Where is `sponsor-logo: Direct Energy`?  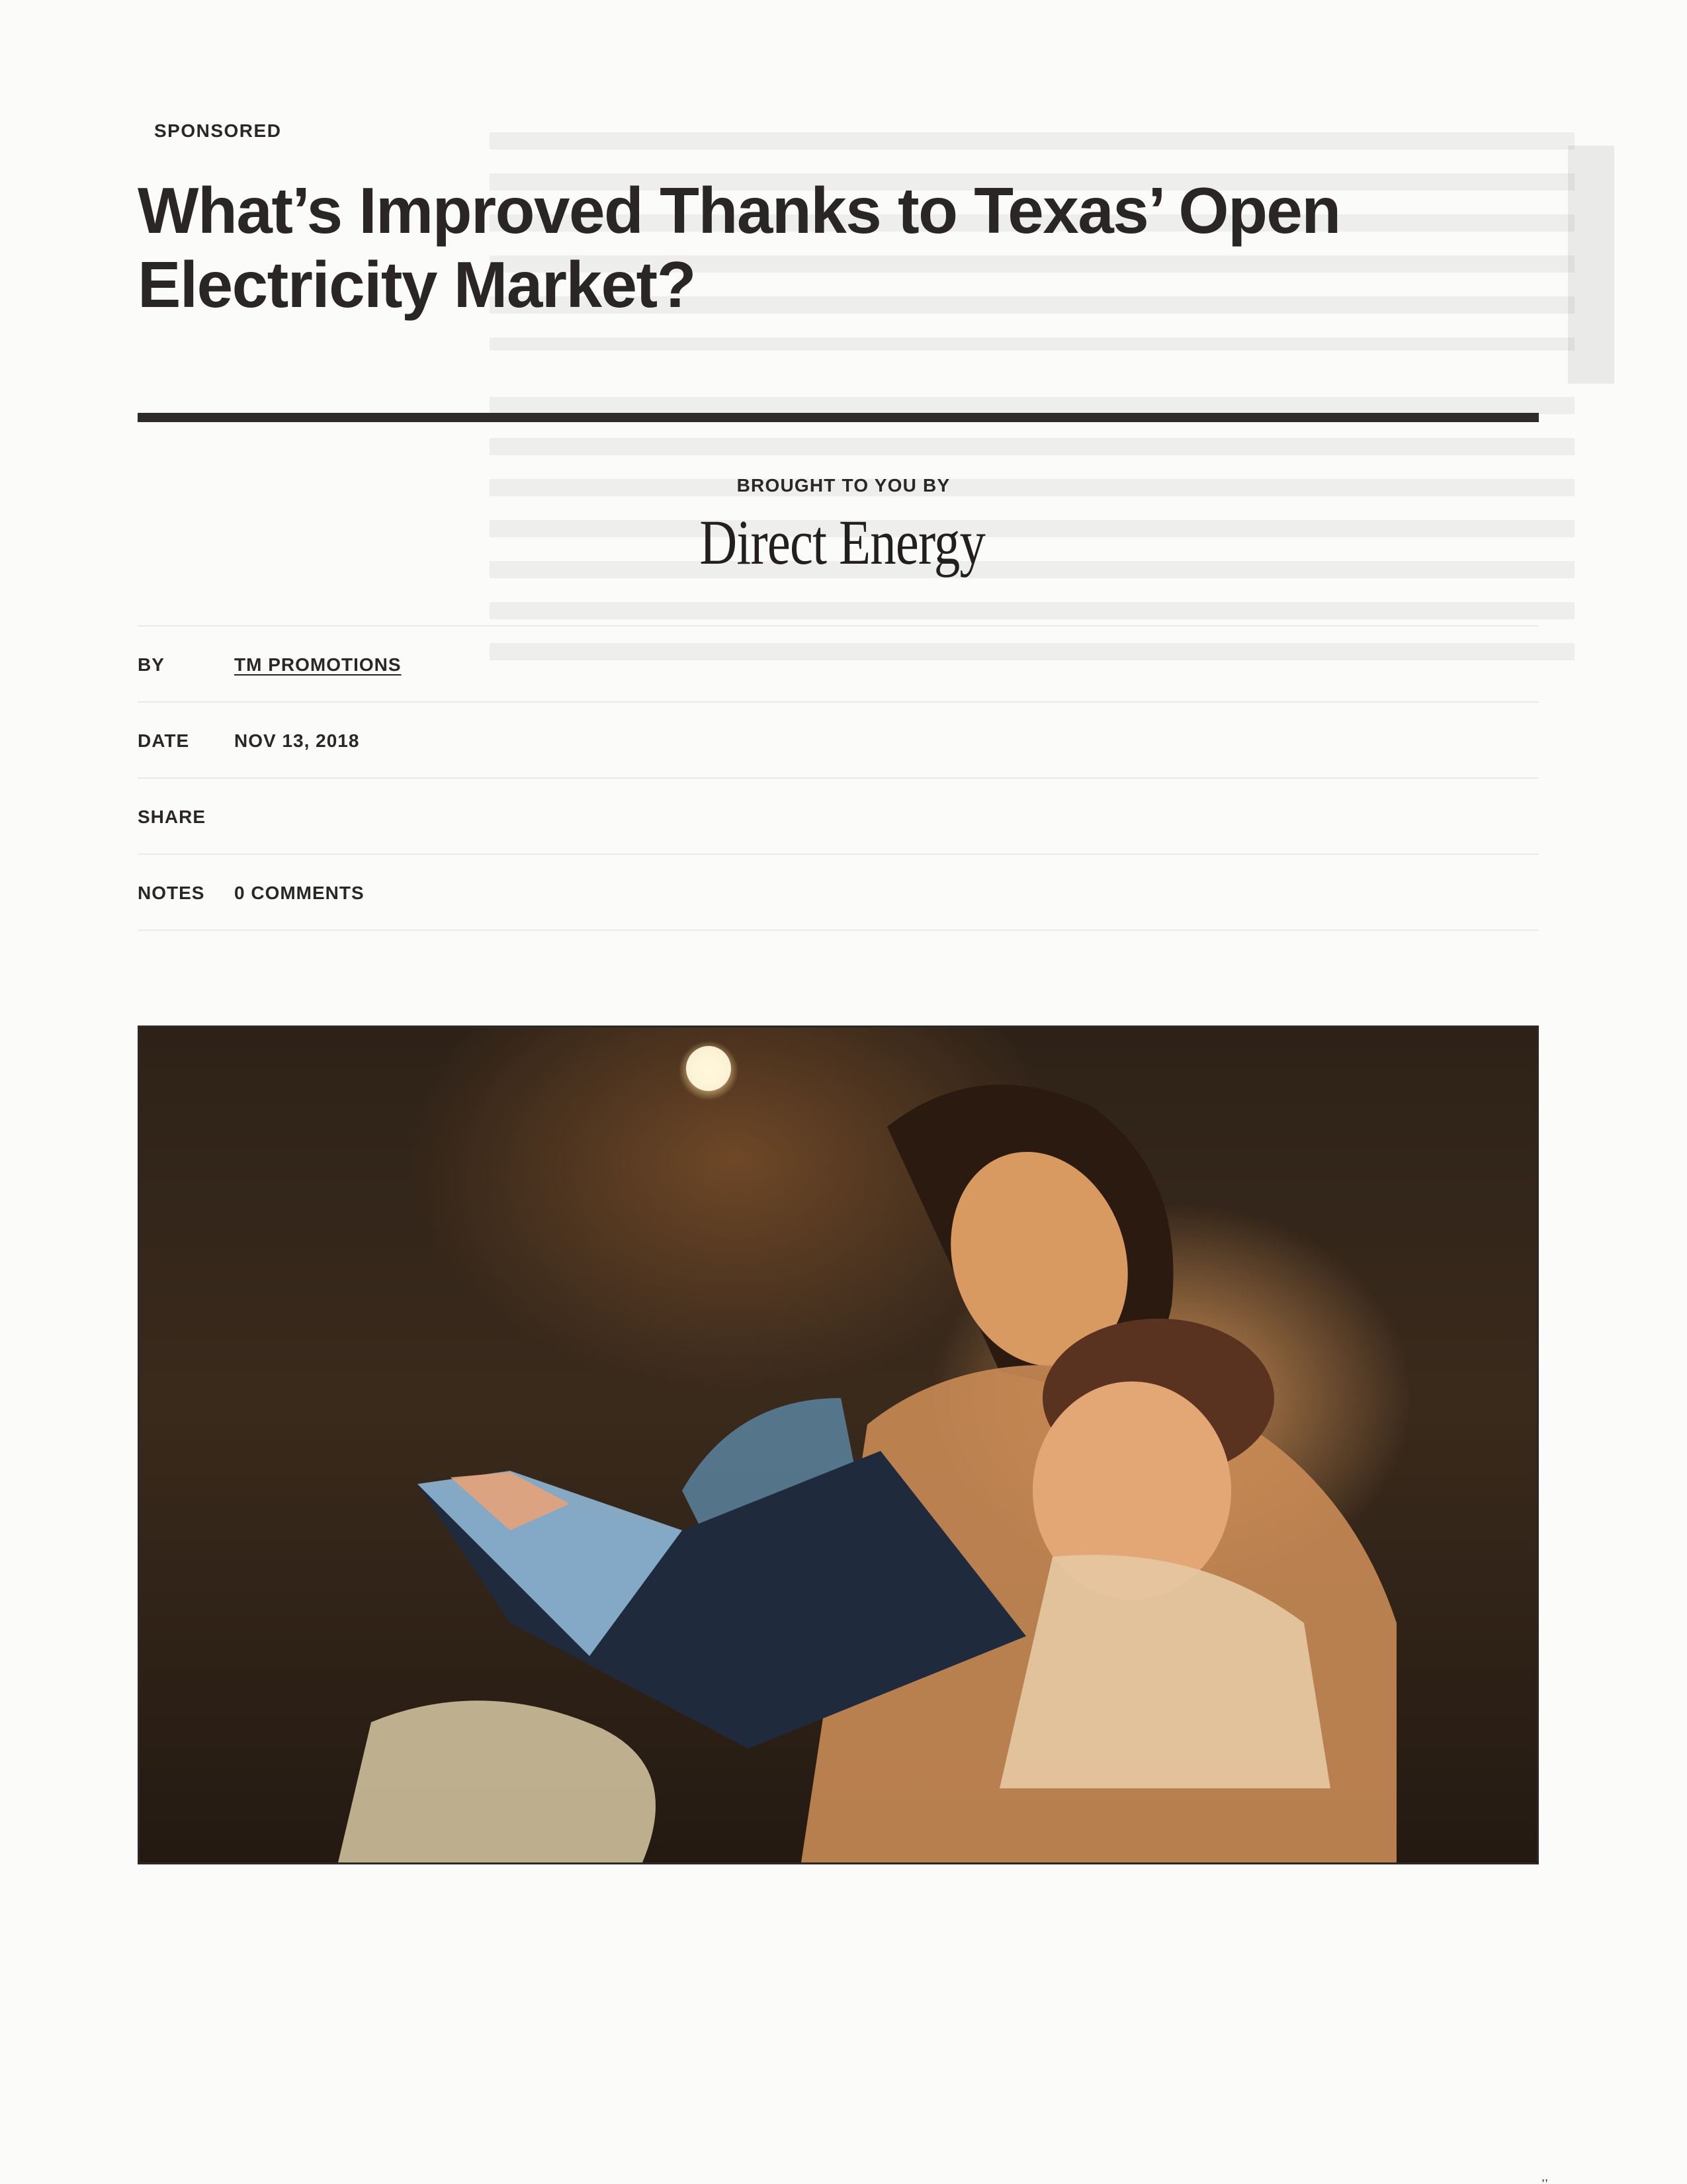
sponsor-logo: Direct Energy is located at coordinates (843, 542).